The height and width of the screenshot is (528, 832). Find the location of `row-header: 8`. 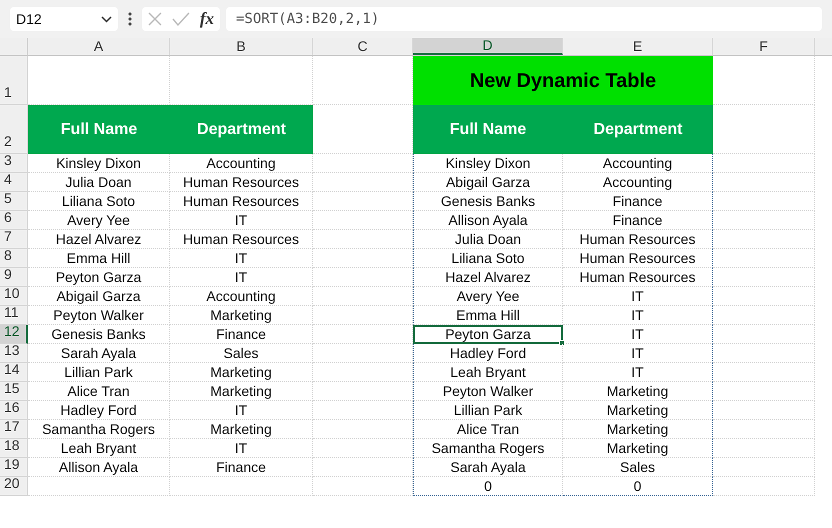

row-header: 8 is located at coordinates (14, 258).